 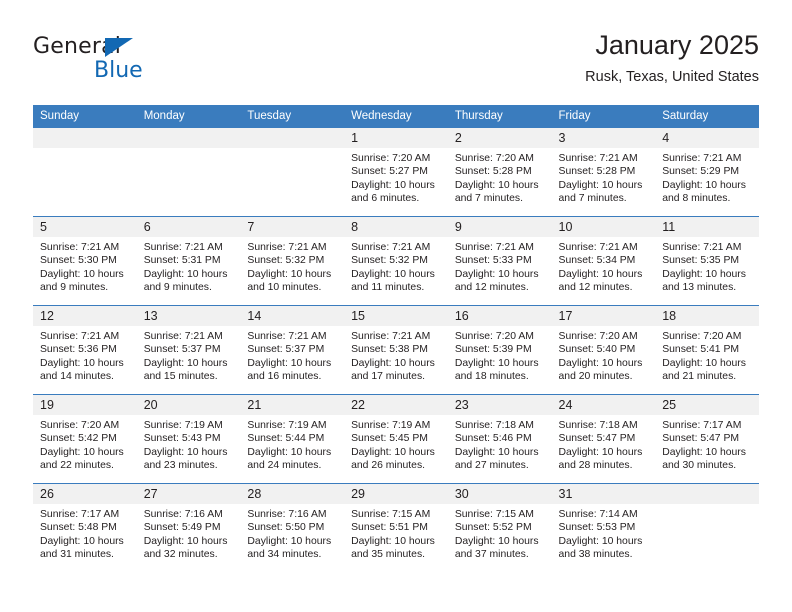 I want to click on day-number: 1, so click(x=396, y=138).